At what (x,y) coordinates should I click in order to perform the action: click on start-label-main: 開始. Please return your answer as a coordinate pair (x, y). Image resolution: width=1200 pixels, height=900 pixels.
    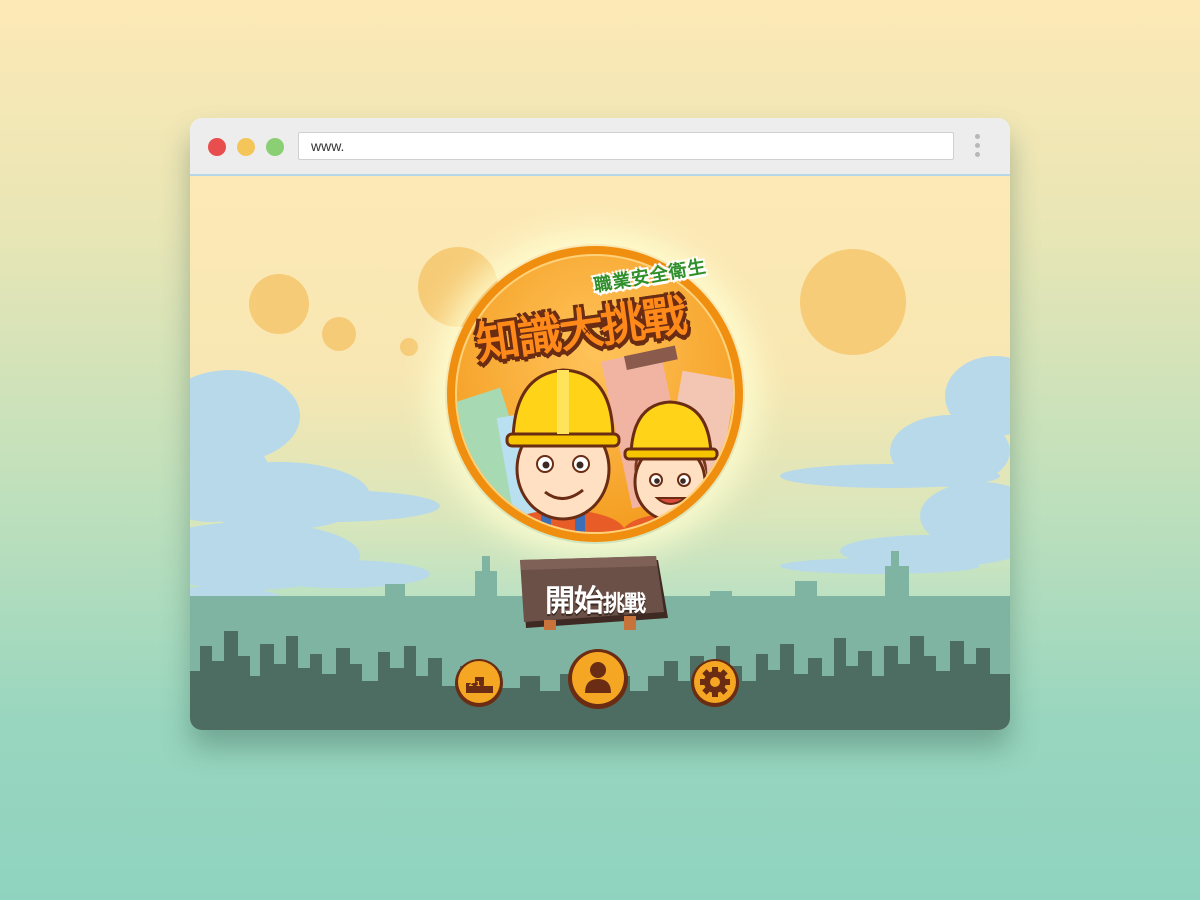
    Looking at the image, I should click on (574, 601).